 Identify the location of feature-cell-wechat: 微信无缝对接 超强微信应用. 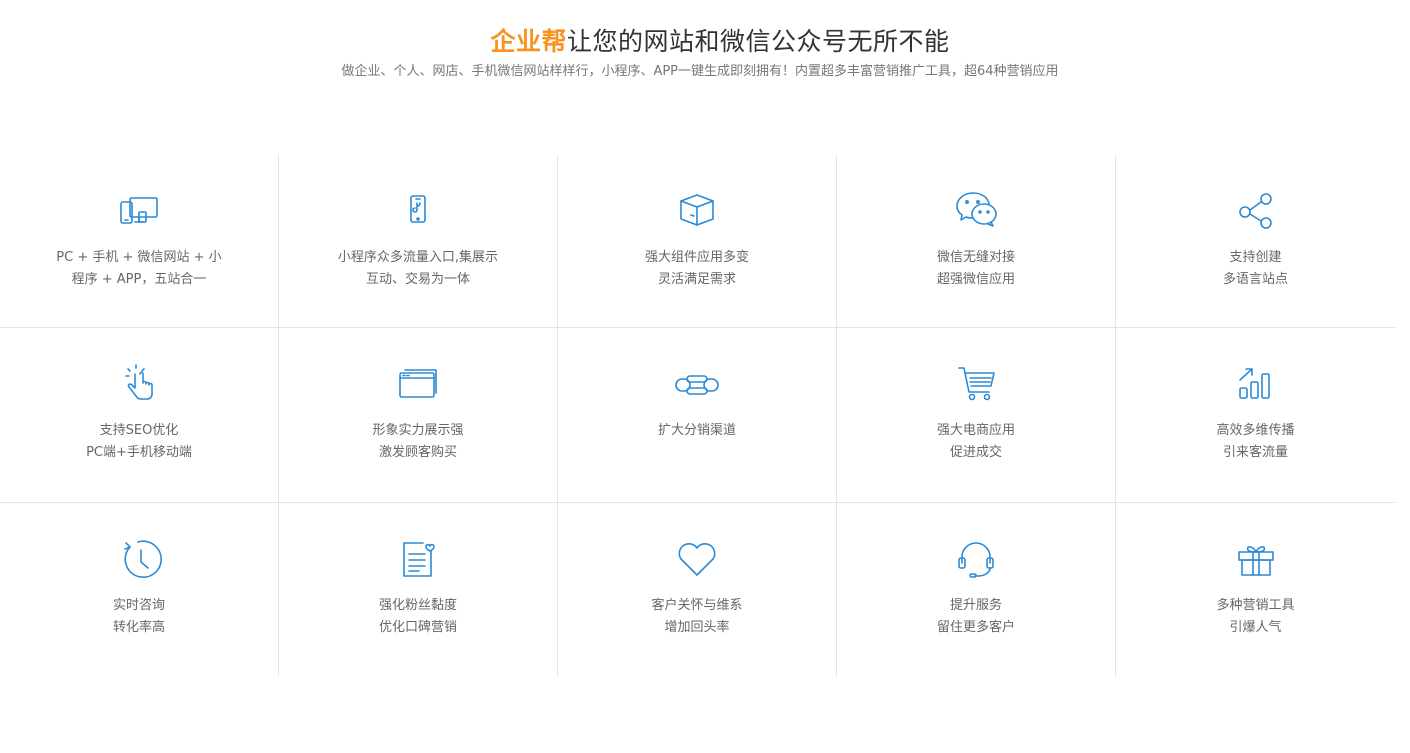
(976, 241).